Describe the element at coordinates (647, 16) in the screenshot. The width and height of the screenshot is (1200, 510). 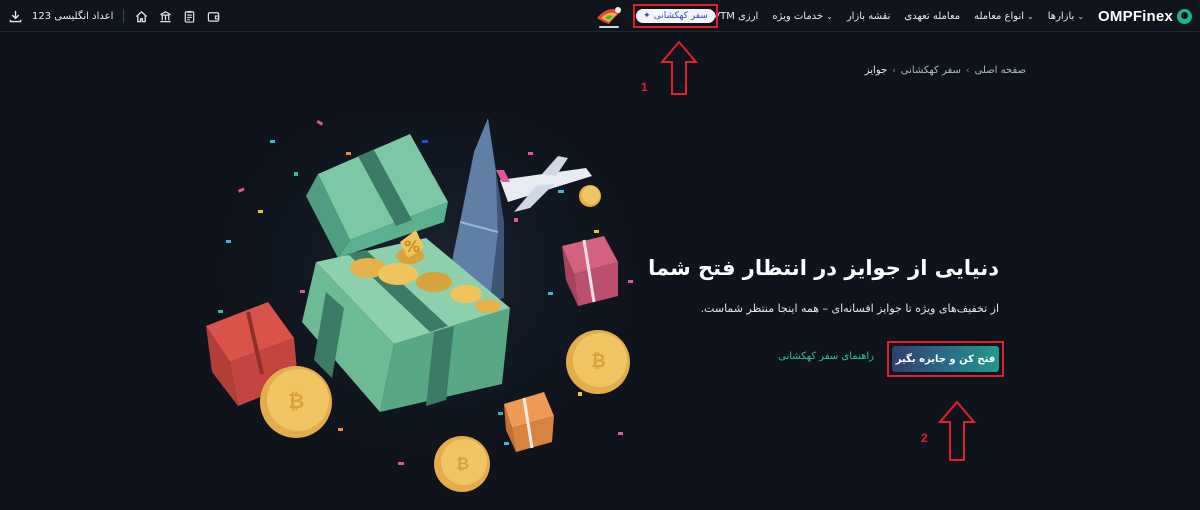
I see `sparkle-icon: ✦` at that location.